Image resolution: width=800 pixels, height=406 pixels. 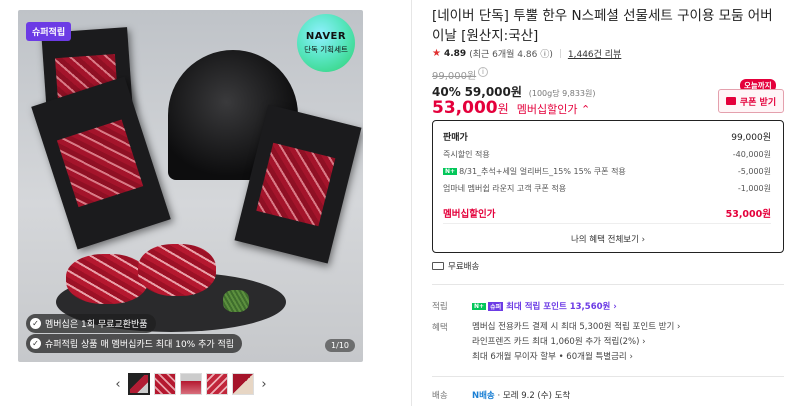 What do you see at coordinates (411, 203) in the screenshot?
I see `column-divider` at bounding box center [411, 203].